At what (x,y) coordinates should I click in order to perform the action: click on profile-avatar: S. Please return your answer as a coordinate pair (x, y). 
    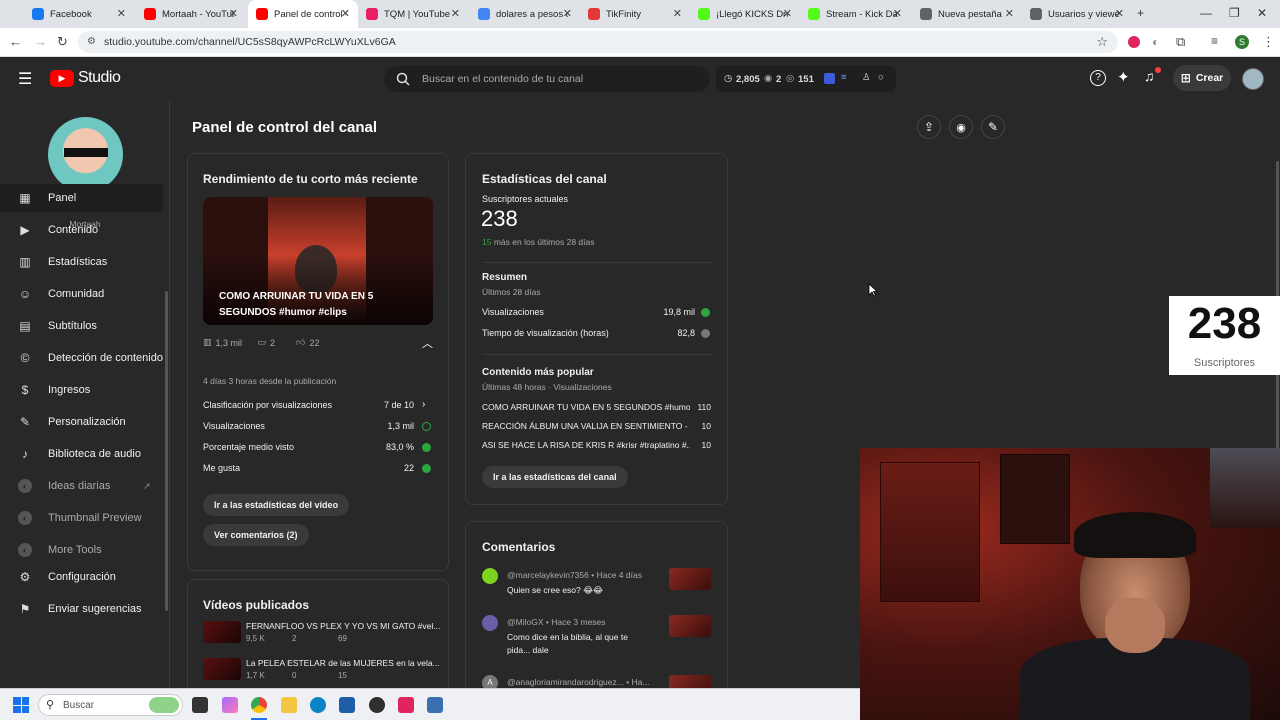
    Looking at the image, I should click on (1242, 42).